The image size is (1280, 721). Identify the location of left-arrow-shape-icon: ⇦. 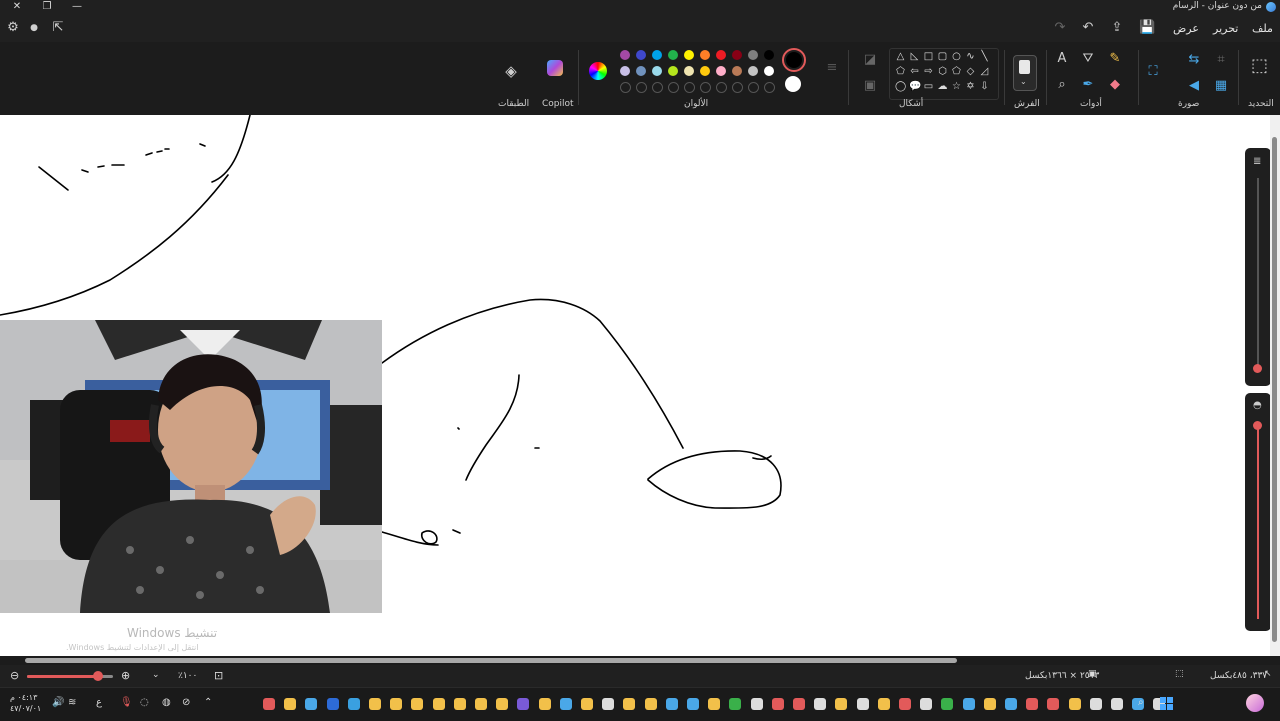
(914, 71).